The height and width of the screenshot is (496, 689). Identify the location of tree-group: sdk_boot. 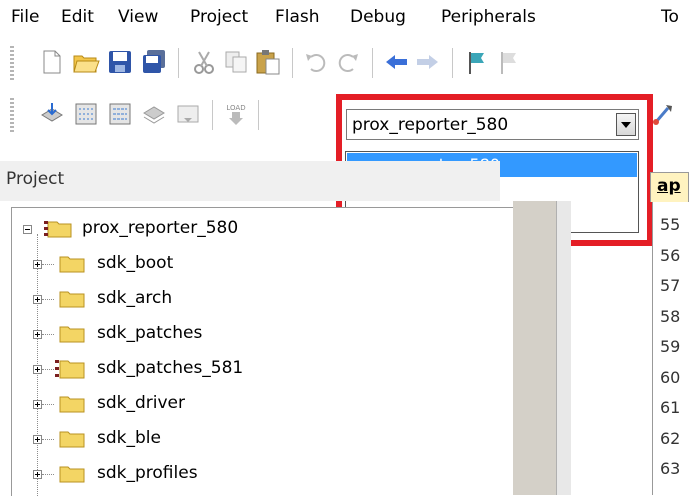
(212, 264).